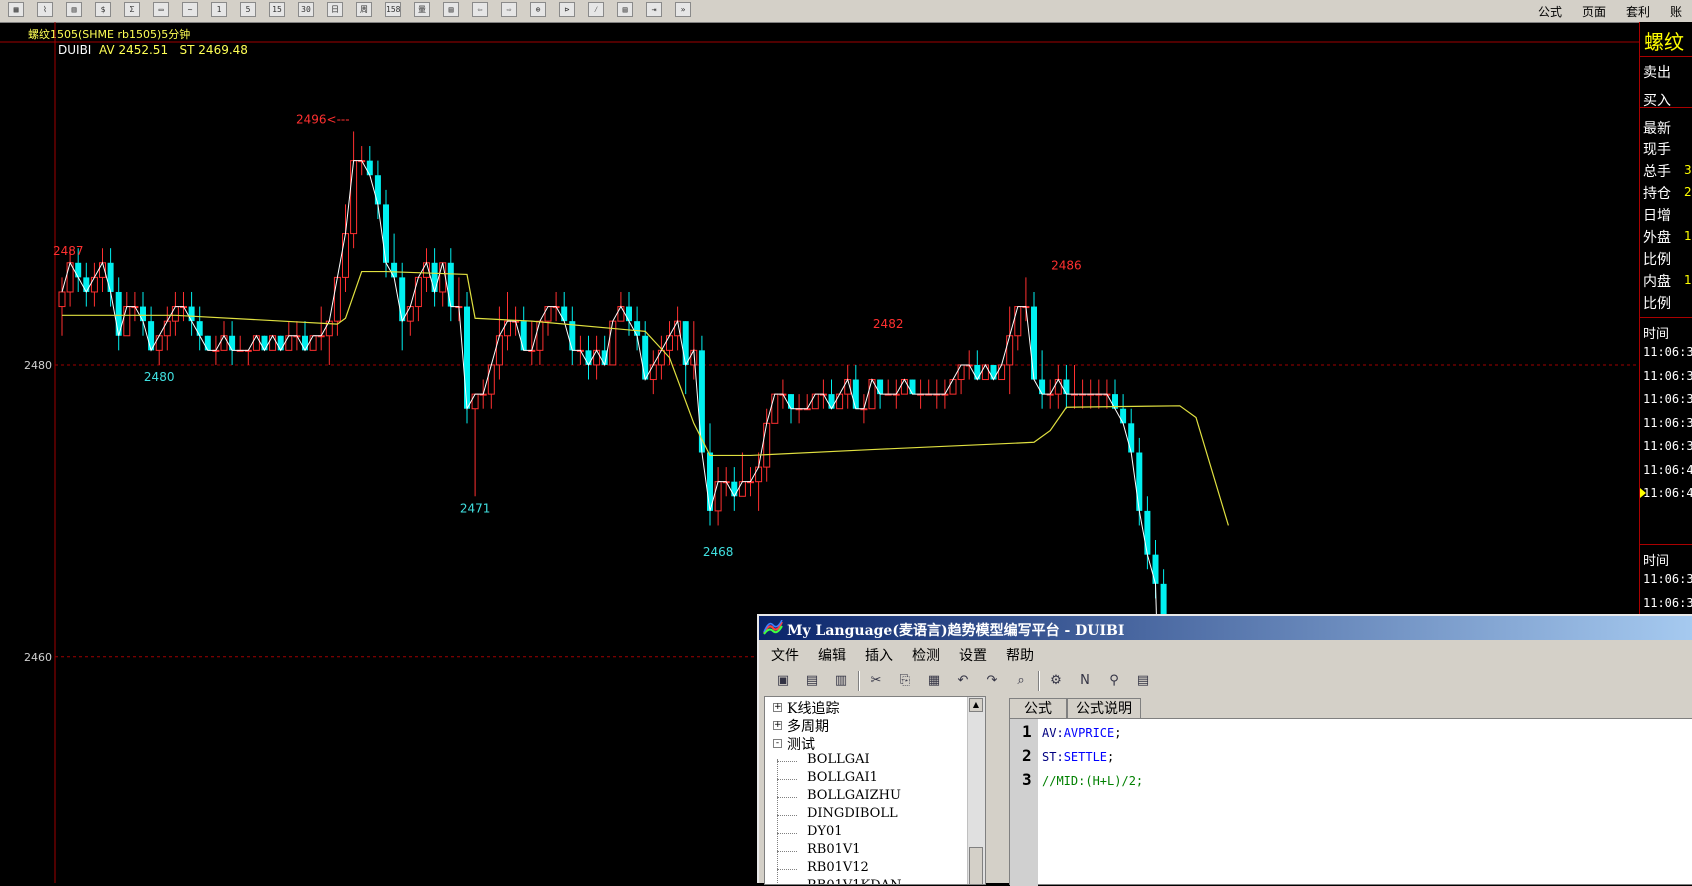  What do you see at coordinates (683, 9) in the screenshot?
I see `toolbar-button-23: »` at bounding box center [683, 9].